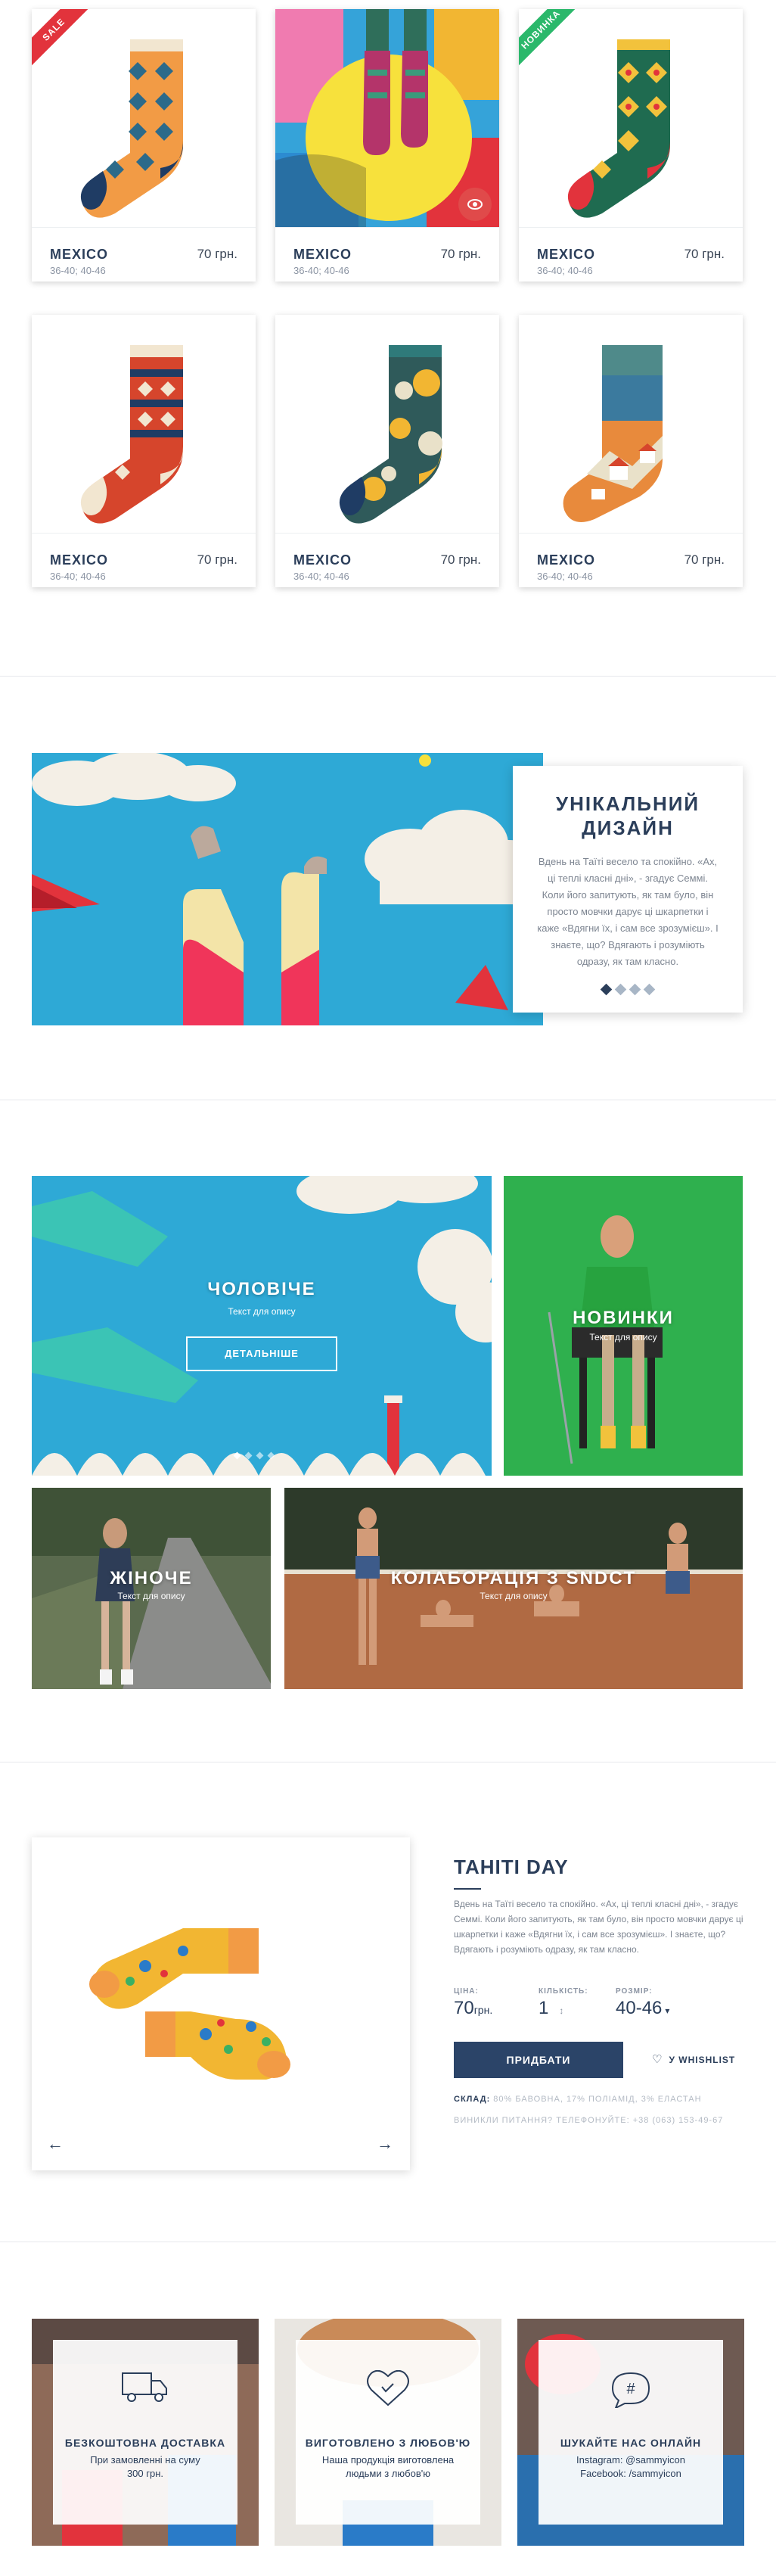 This screenshot has width=776, height=2576. What do you see at coordinates (221, 2003) in the screenshot?
I see `product-detail-image: ← →` at bounding box center [221, 2003].